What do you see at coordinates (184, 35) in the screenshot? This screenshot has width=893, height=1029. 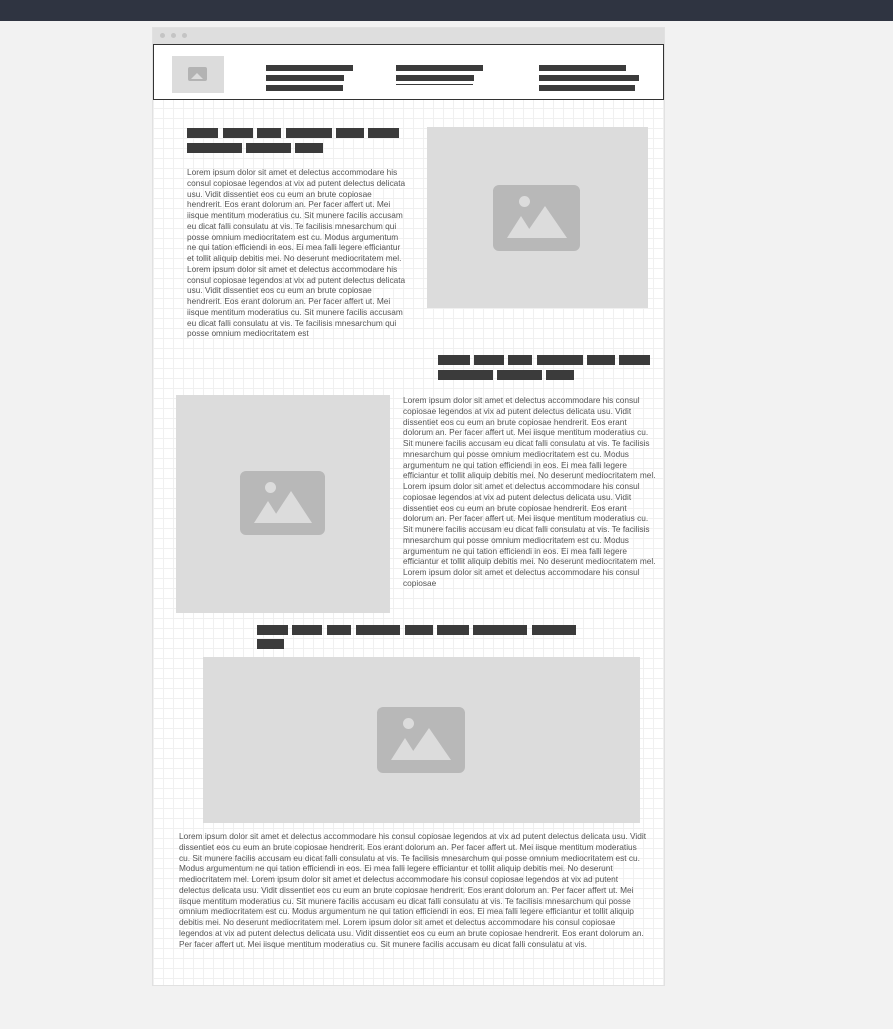 I see `window-dot-maximize-icon` at bounding box center [184, 35].